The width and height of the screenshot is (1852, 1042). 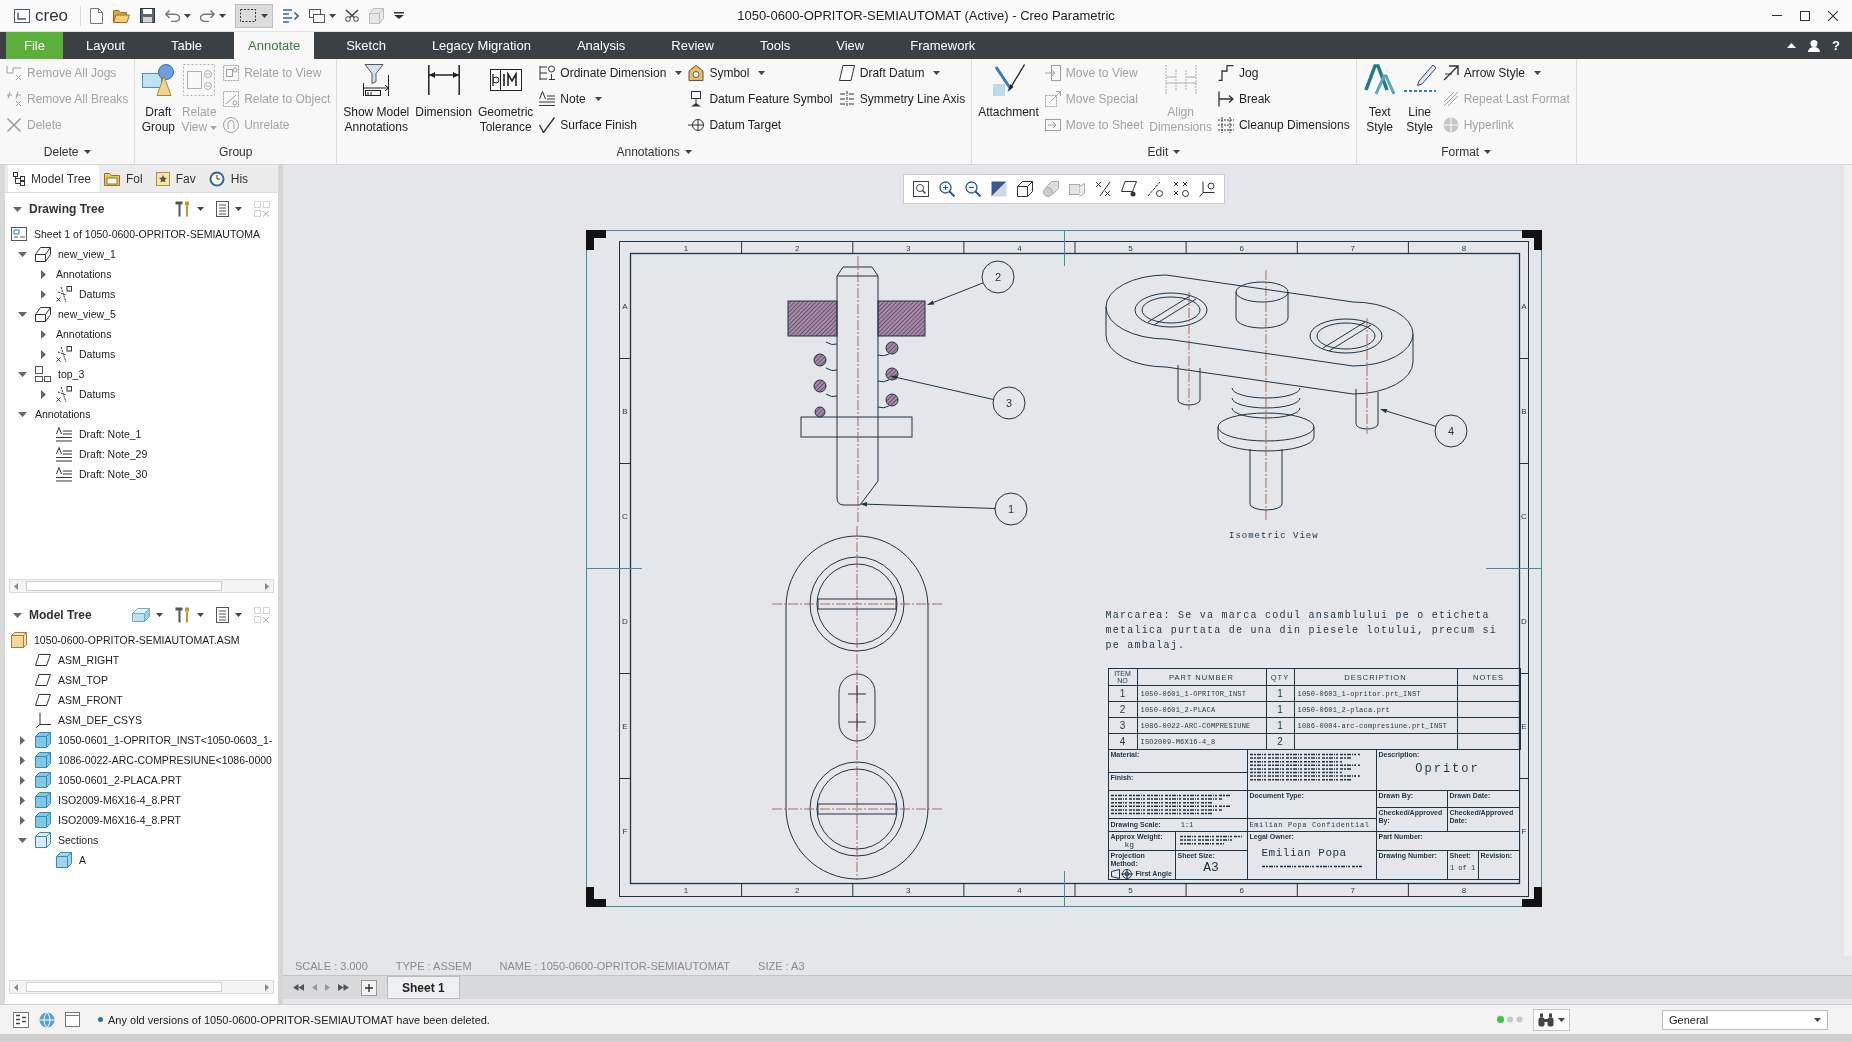 I want to click on ribbon-tab: View, so click(x=850, y=45).